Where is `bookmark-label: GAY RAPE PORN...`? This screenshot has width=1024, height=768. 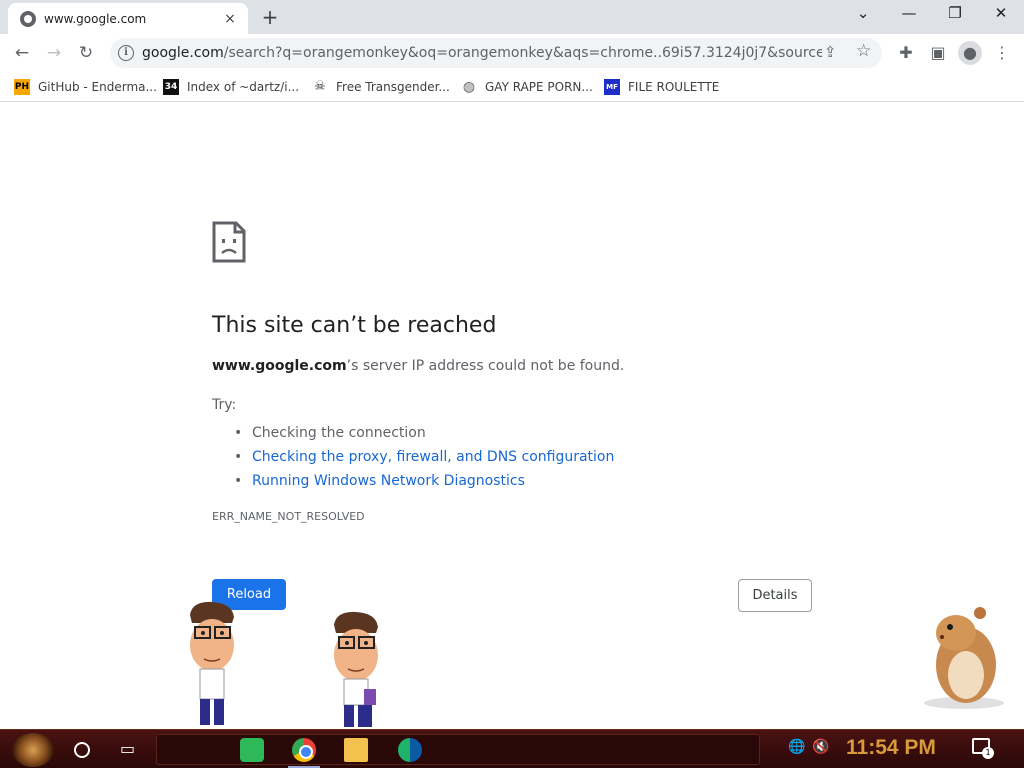
bookmark-label: GAY RAPE PORN... is located at coordinates (539, 87).